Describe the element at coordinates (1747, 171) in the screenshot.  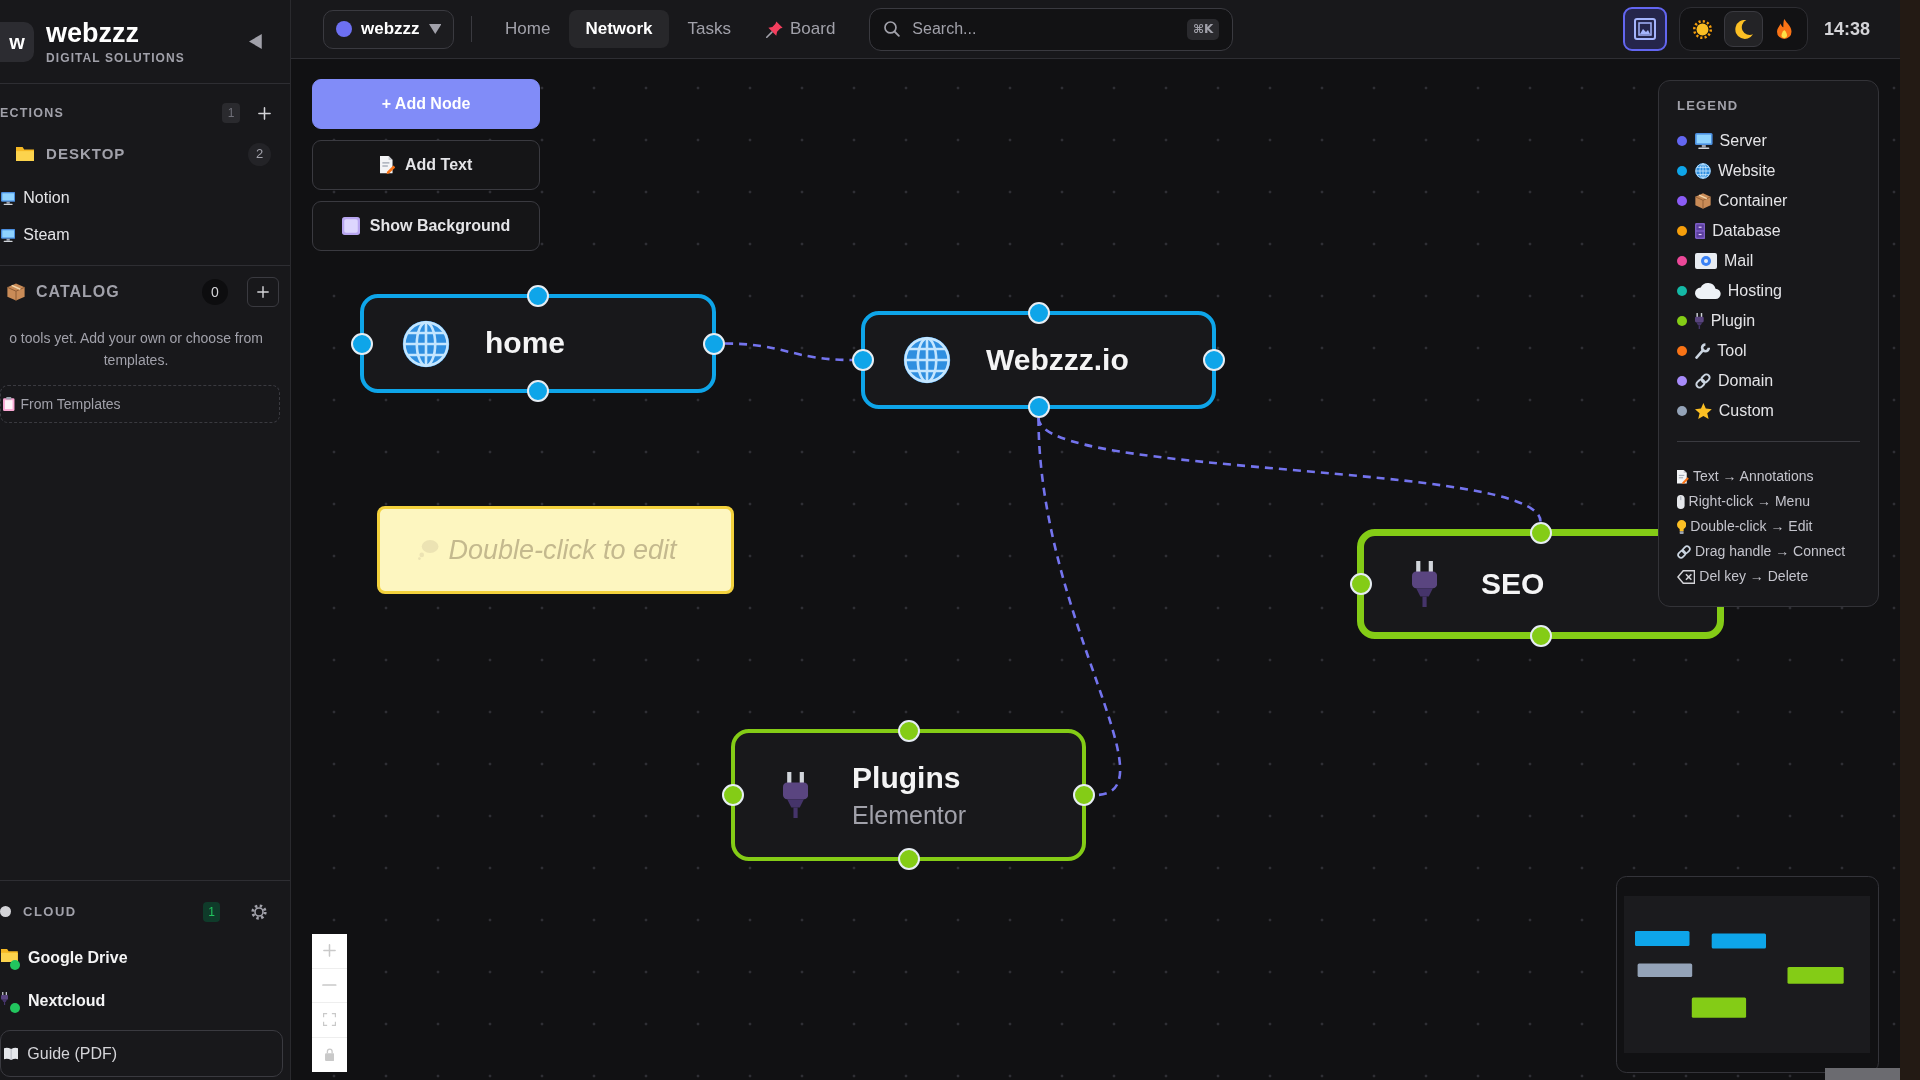
I see `legend-label: Website` at that location.